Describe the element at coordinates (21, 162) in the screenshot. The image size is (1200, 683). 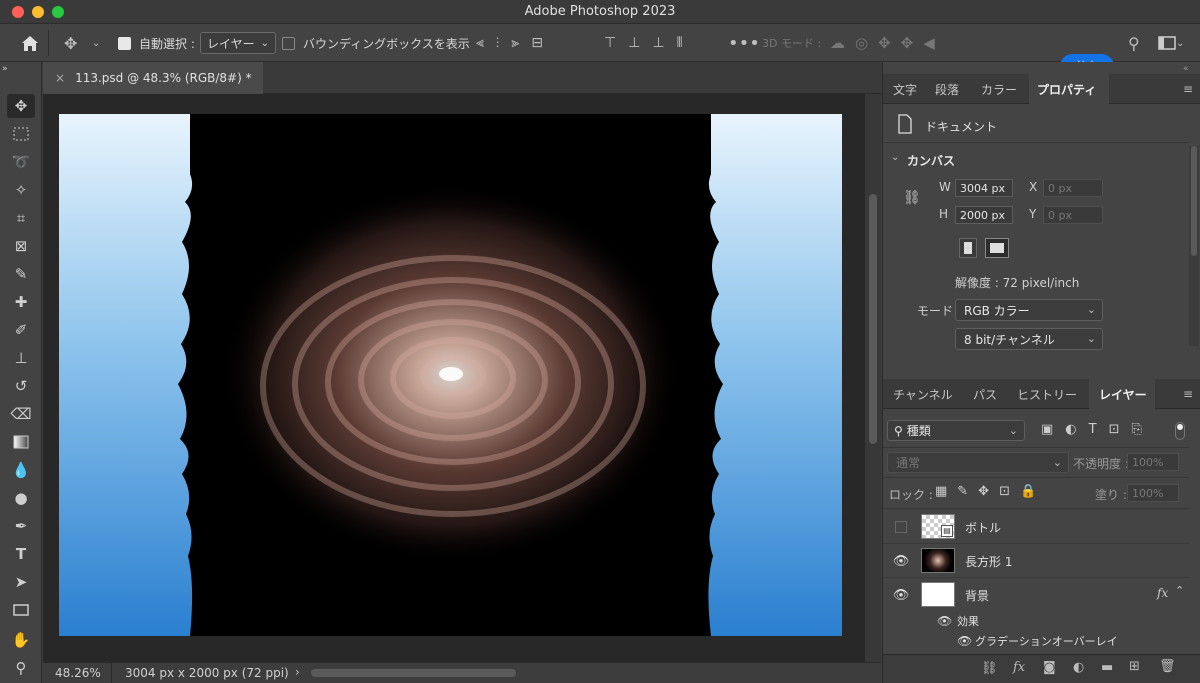
I see `lasso-tool-icon: ➰` at that location.